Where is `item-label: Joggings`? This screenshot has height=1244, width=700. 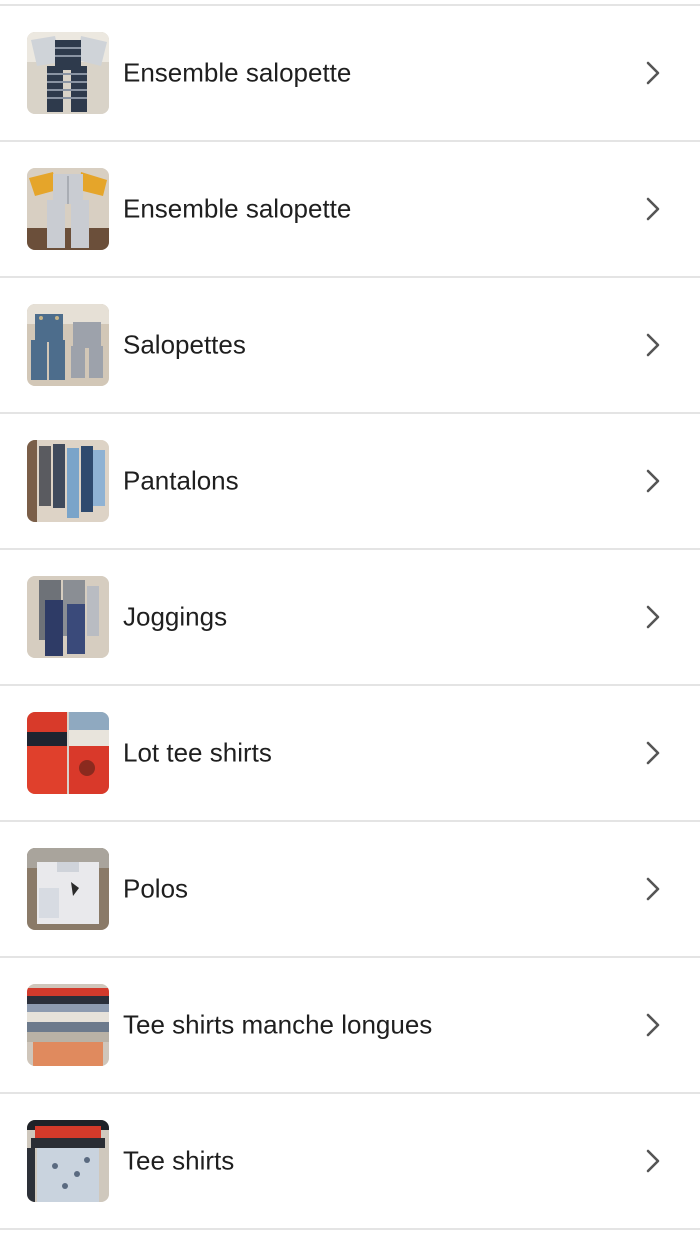
item-label: Joggings is located at coordinates (175, 616).